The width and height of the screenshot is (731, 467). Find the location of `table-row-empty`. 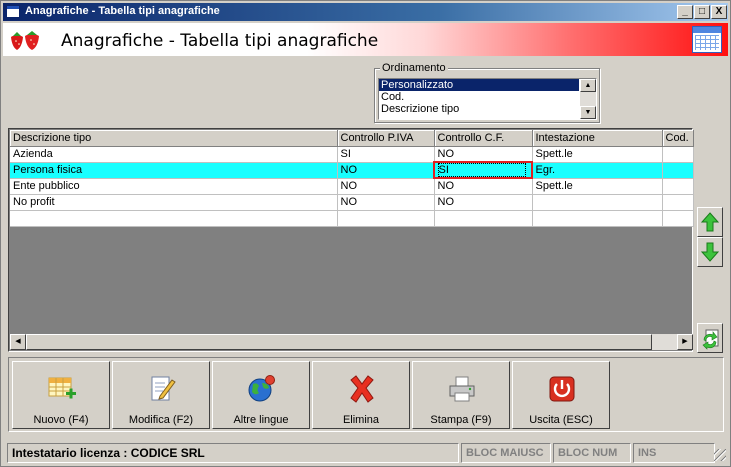

table-row-empty is located at coordinates (352, 218).